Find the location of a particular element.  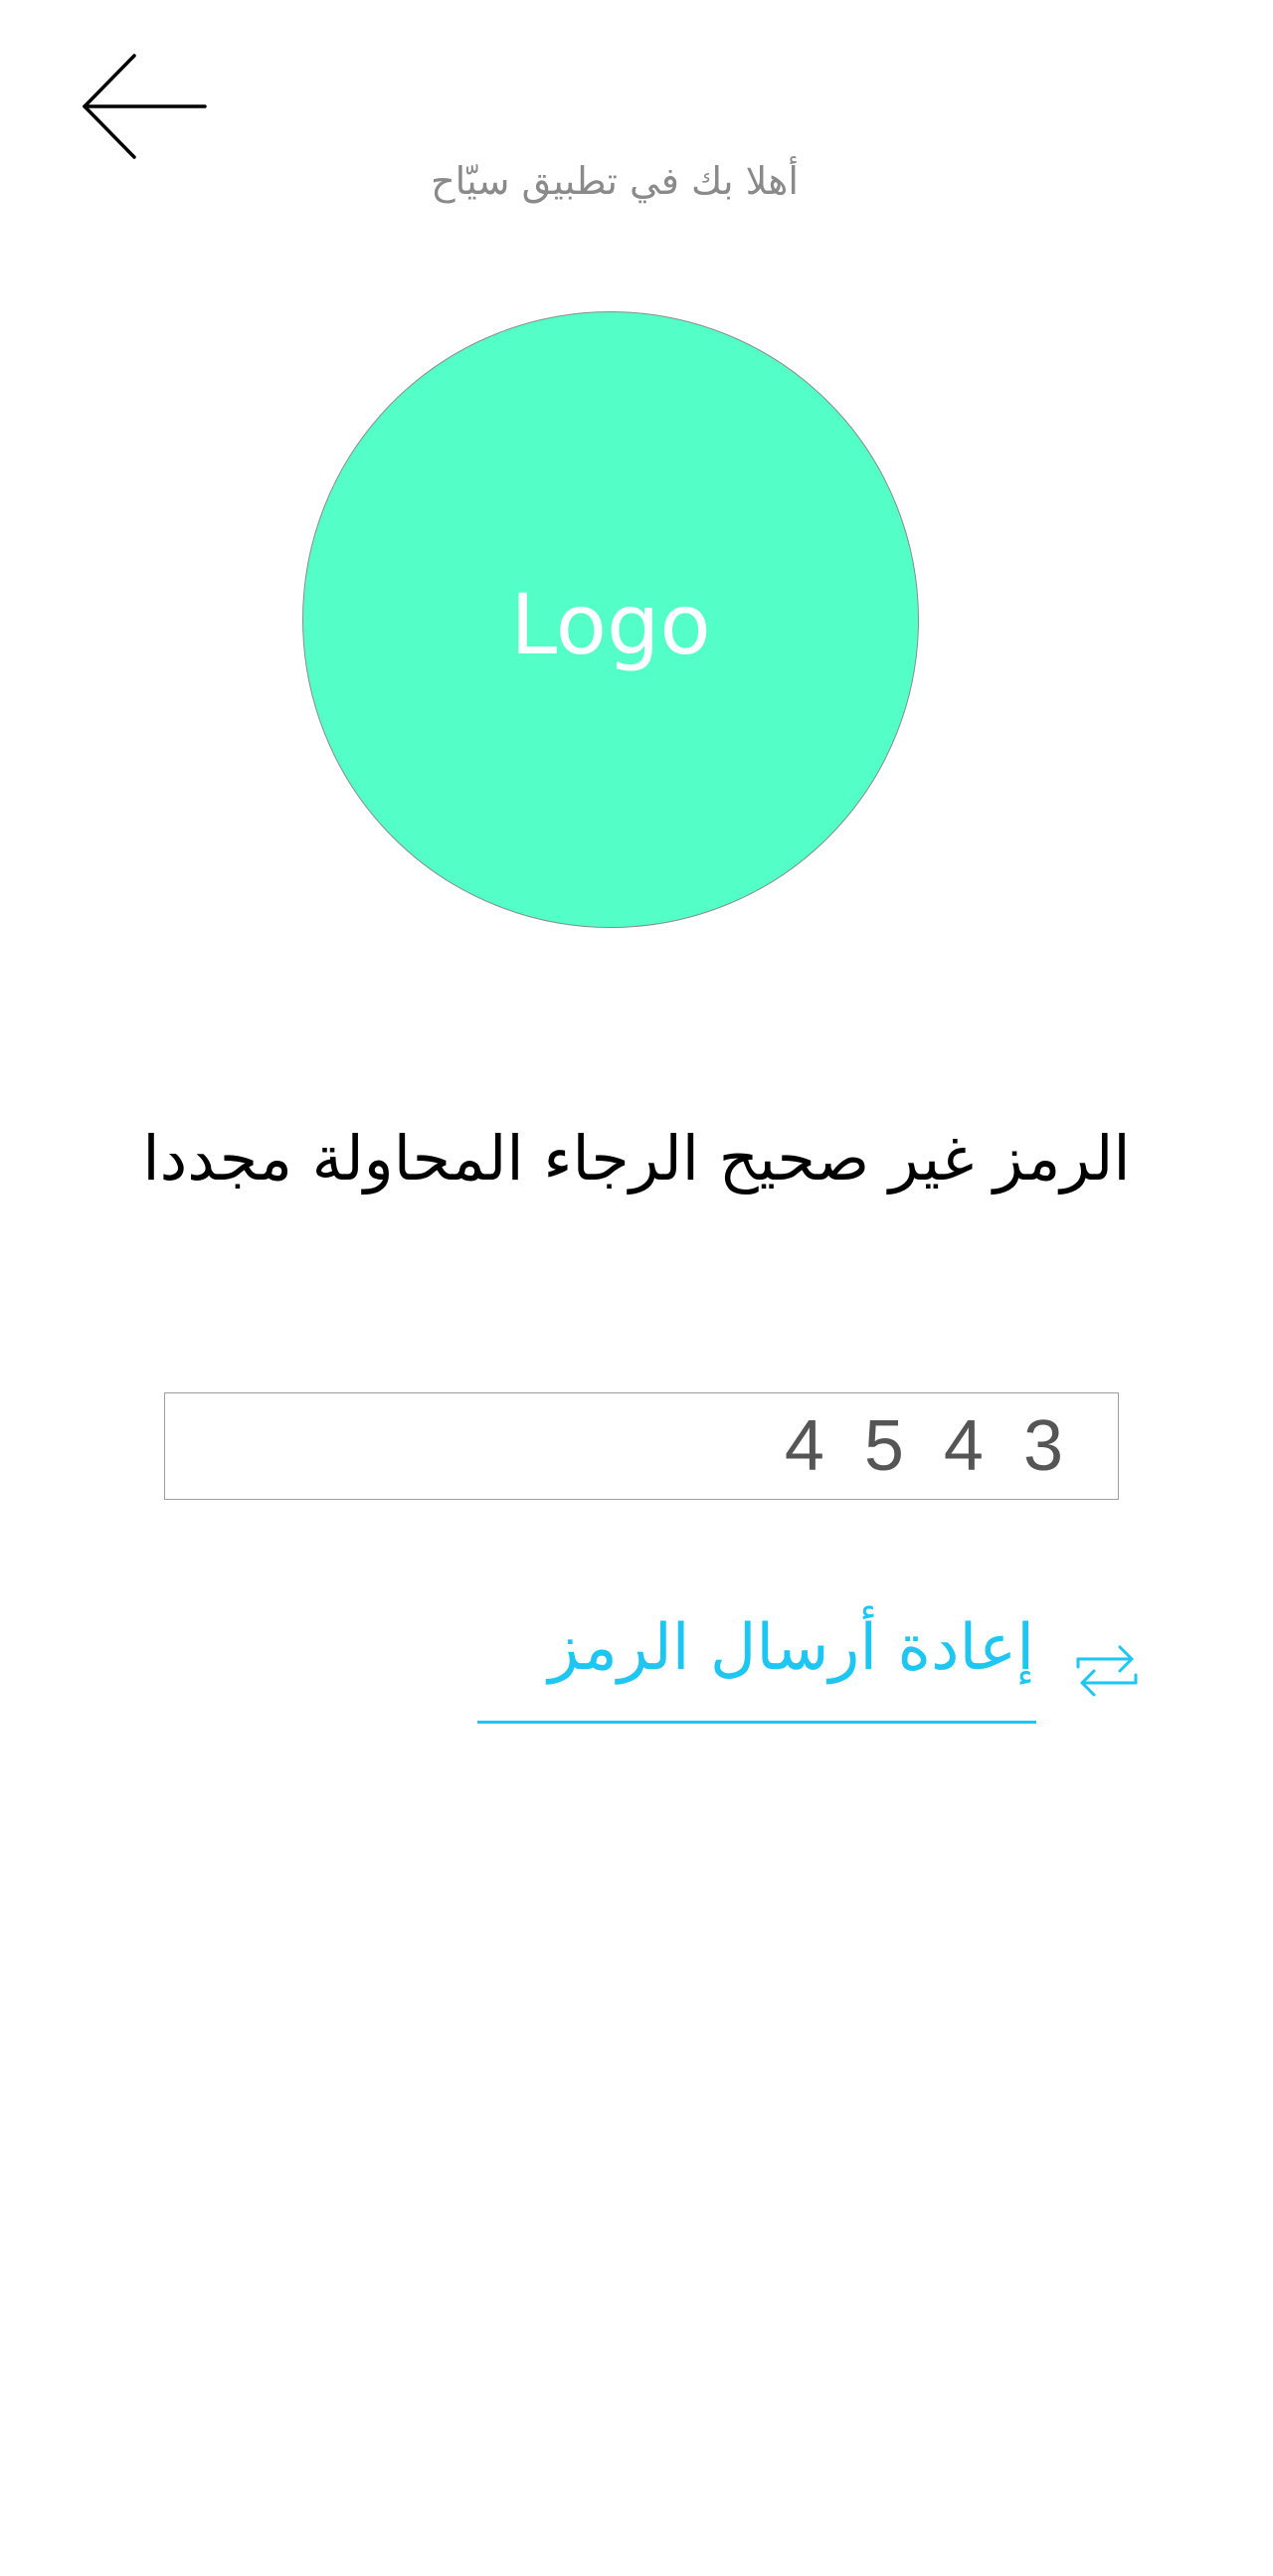

logo-label: Logo is located at coordinates (610, 624).